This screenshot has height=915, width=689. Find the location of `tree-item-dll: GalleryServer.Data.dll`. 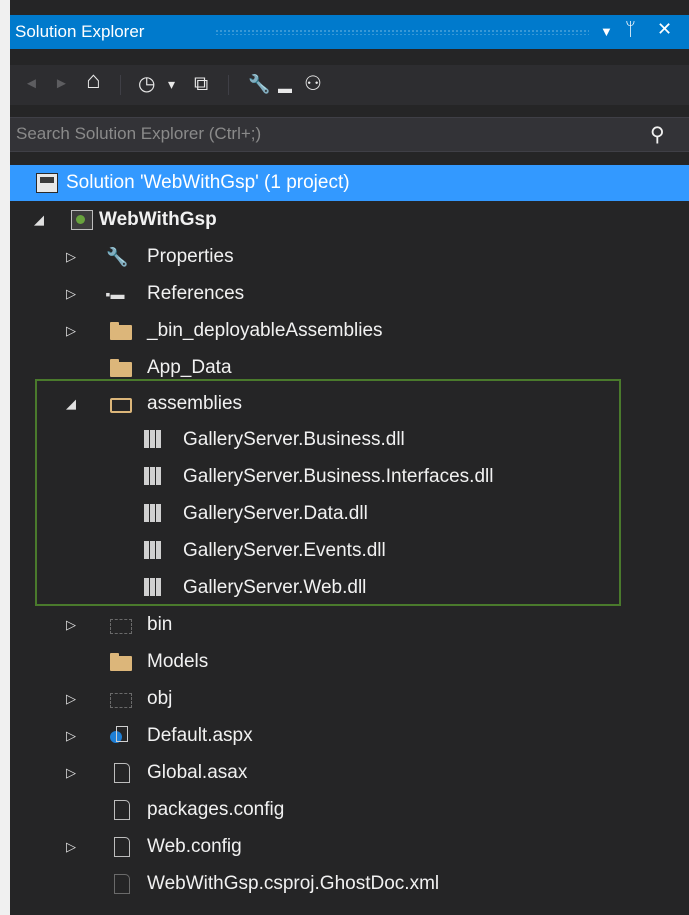

tree-item-dll: GalleryServer.Data.dll is located at coordinates (349, 514).